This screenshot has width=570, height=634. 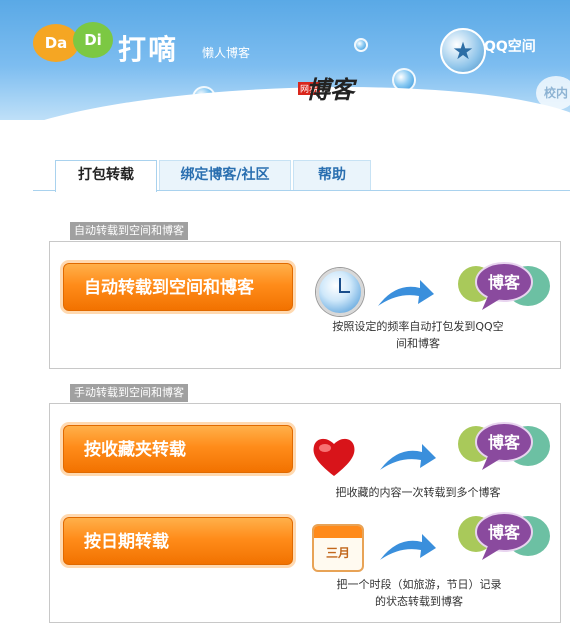 I want to click on xiaonei-logo: 校内, so click(x=553, y=93).